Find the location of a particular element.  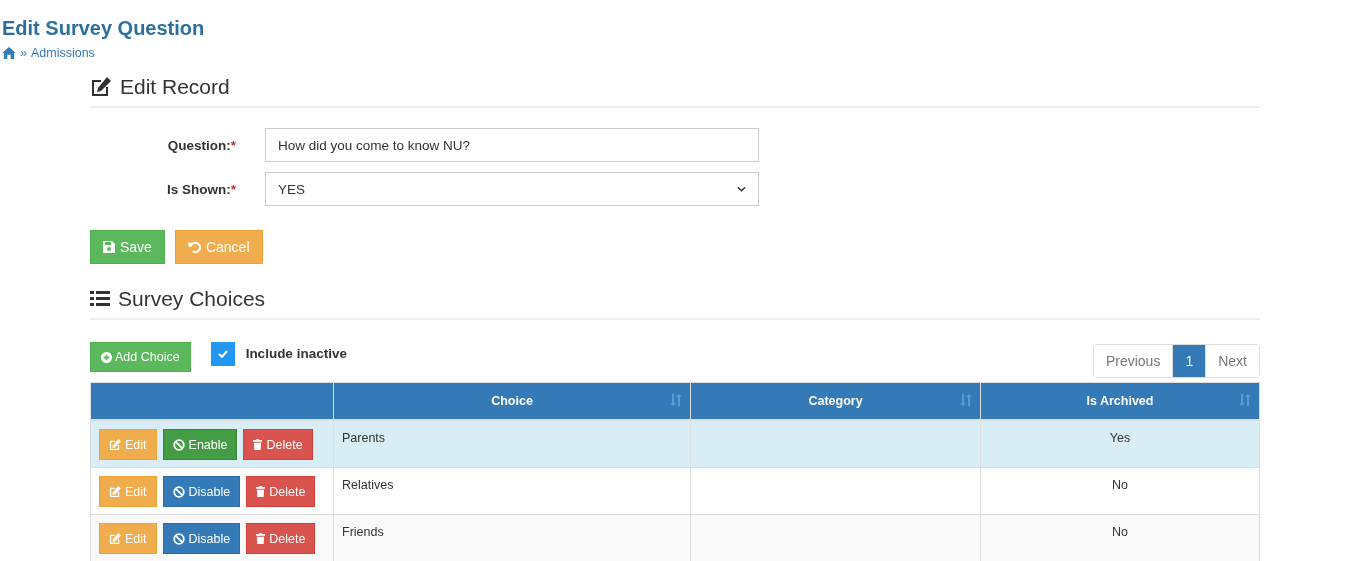

table-row: Edit Disable Delete Relatives No is located at coordinates (675, 491).